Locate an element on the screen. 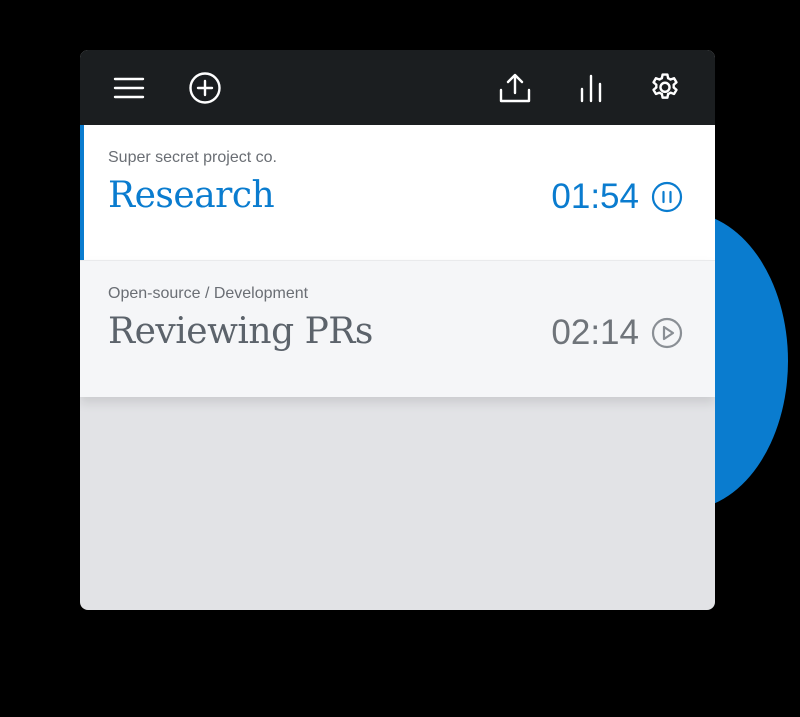 The width and height of the screenshot is (800, 717). upload-icon is located at coordinates (515, 88).